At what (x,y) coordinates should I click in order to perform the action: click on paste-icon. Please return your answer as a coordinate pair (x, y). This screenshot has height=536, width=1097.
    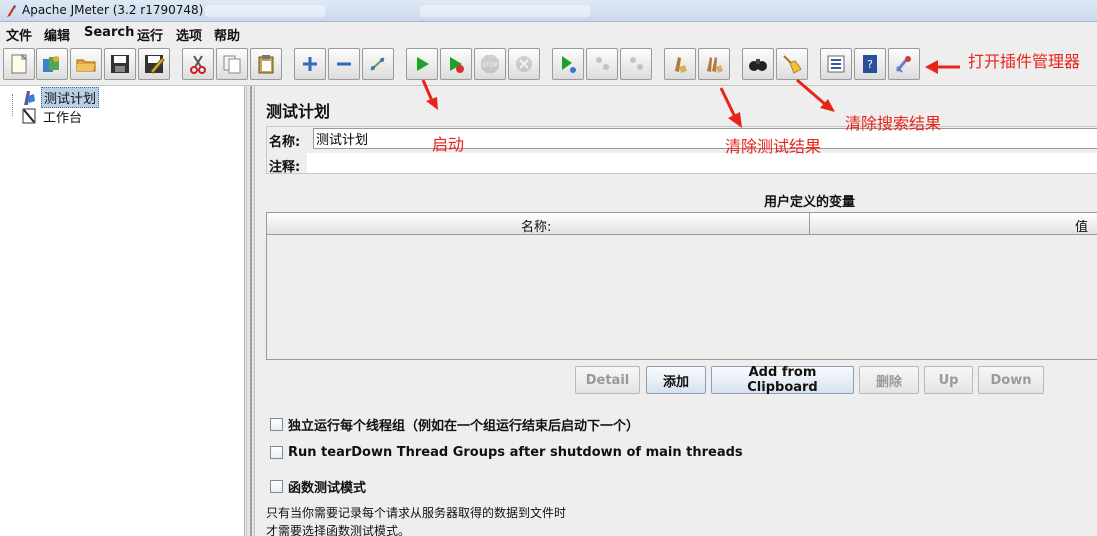
    Looking at the image, I should click on (266, 64).